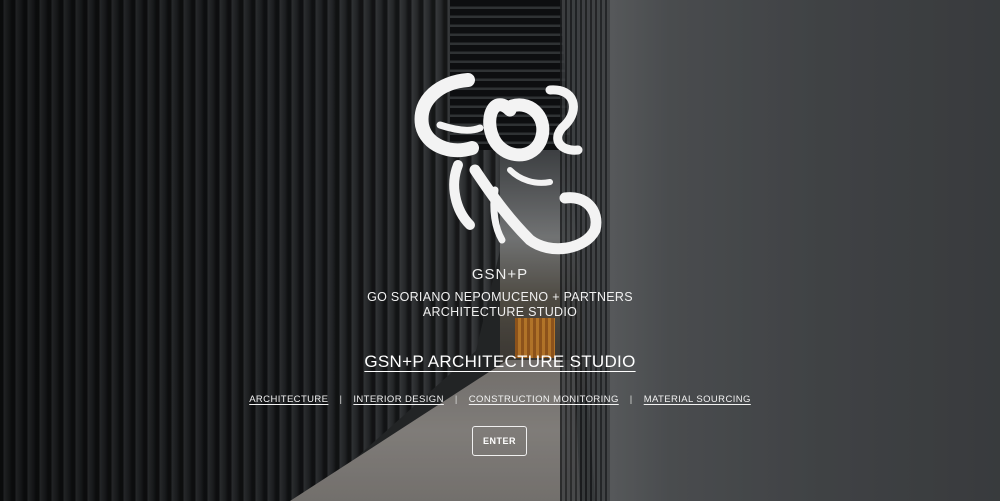  Describe the element at coordinates (697, 399) in the screenshot. I see `service-link-material-sourcing: MATERIAL SOURCING` at that location.